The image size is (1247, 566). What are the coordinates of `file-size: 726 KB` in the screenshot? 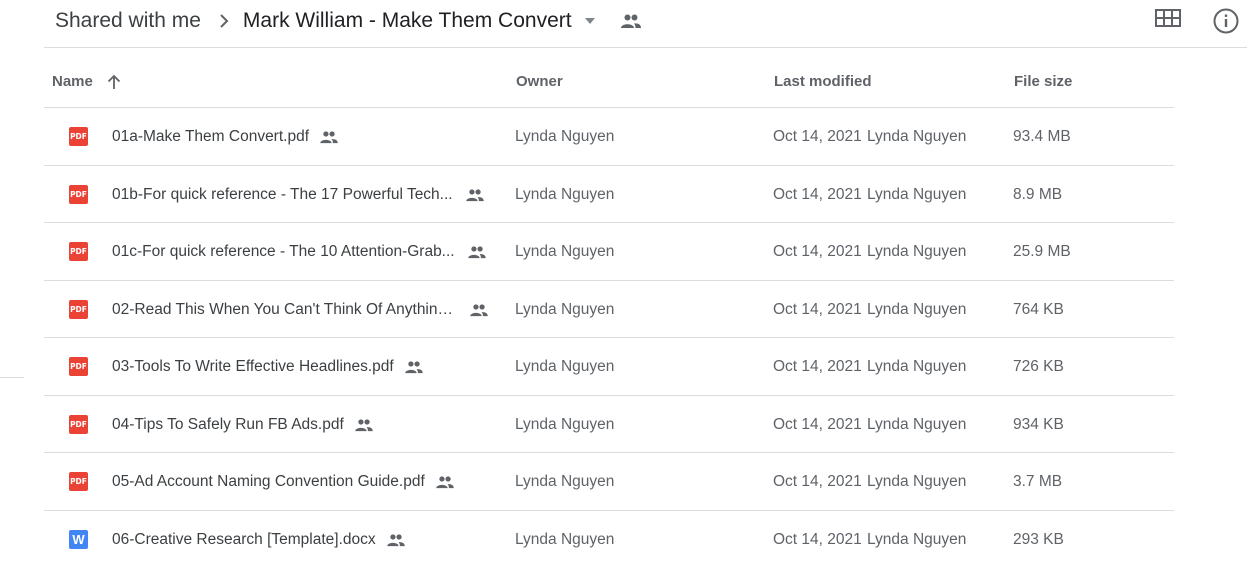 It's located at (1038, 366).